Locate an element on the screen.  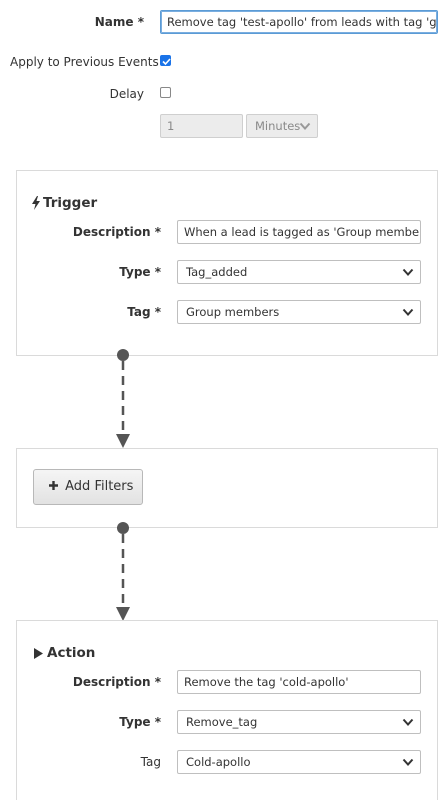
trigger-tag-select: Group members is located at coordinates (299, 312).